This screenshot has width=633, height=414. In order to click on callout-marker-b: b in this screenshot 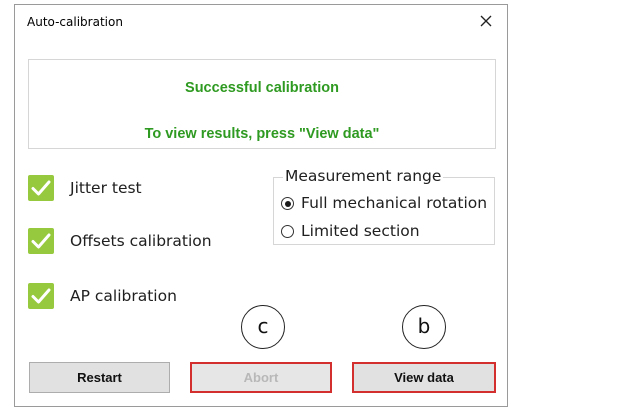, I will do `click(424, 327)`.